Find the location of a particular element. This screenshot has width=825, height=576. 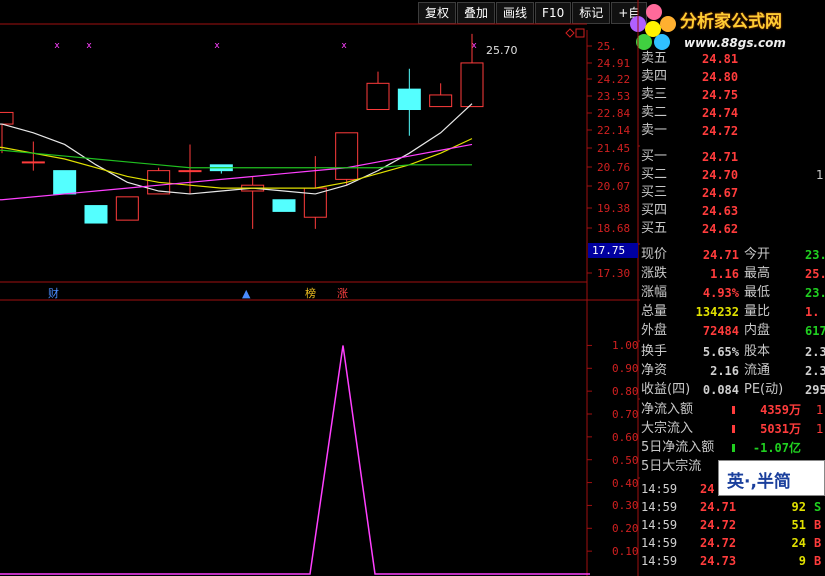

bid-price: 24.67 is located at coordinates (720, 193).